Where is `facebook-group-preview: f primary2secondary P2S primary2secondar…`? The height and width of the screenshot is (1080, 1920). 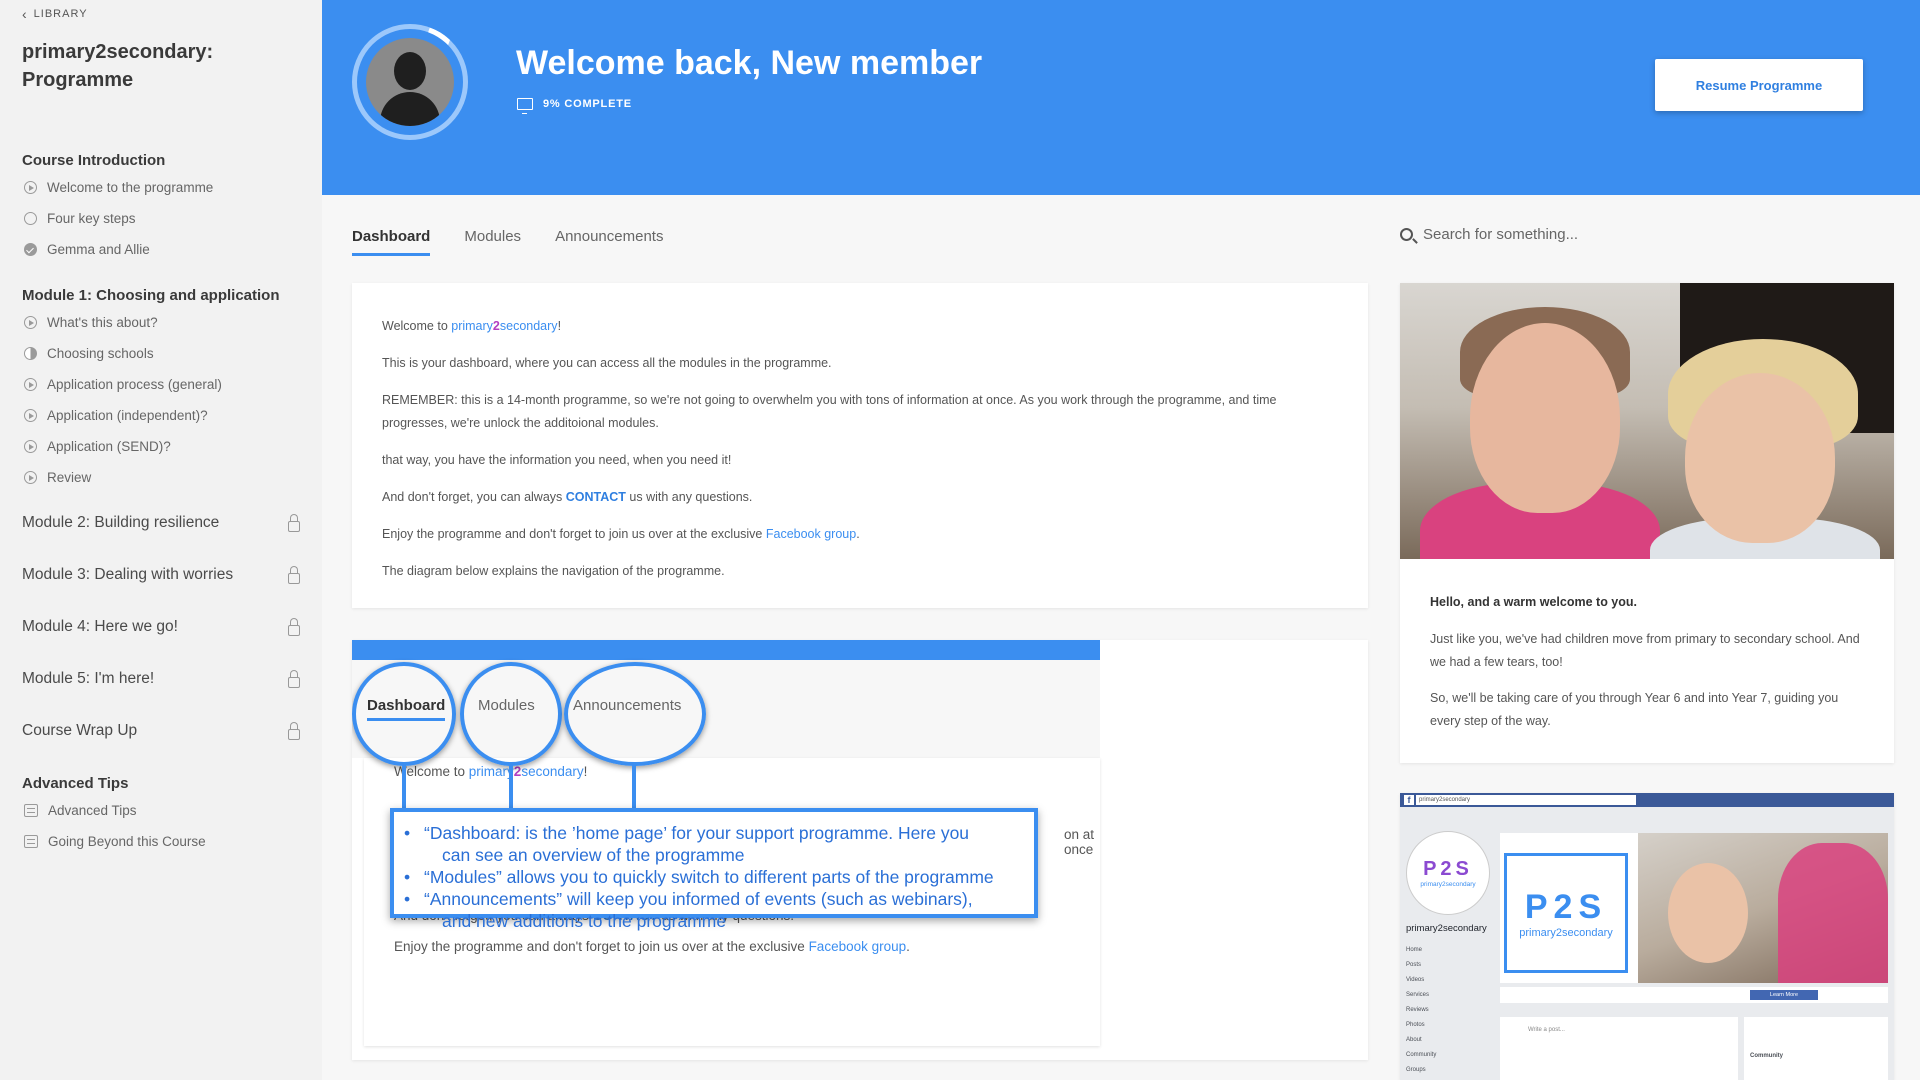
facebook-group-preview: f primary2secondary P2S primary2secondar… is located at coordinates (1647, 936).